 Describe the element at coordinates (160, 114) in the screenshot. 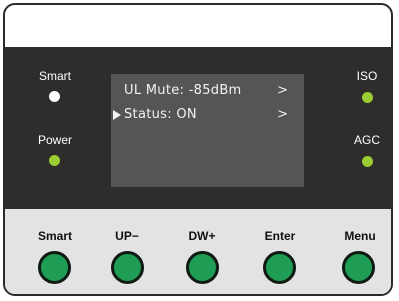

I see `status-text: Status: ON` at that location.